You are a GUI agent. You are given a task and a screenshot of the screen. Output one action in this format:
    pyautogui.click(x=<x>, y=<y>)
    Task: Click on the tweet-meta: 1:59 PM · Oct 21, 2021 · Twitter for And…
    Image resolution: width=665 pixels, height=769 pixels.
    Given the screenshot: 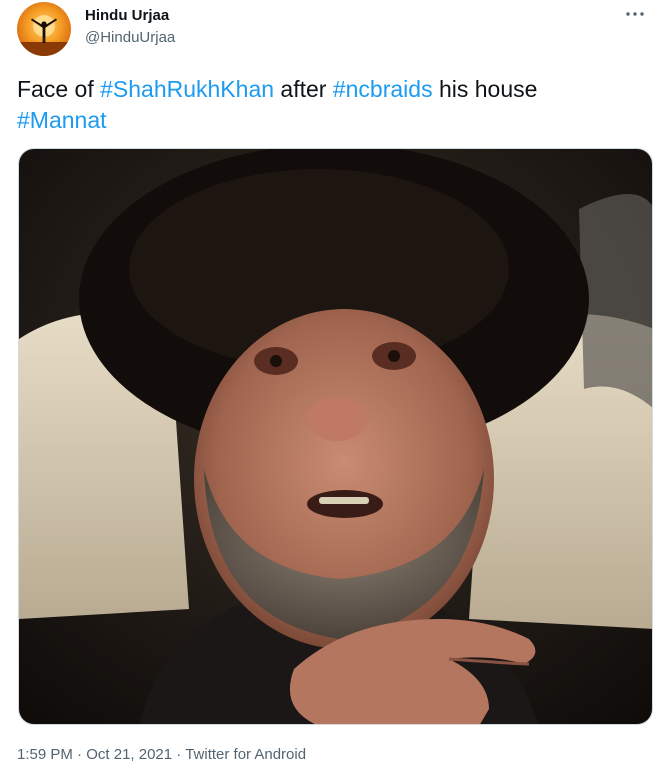 What is the action you would take?
    pyautogui.click(x=161, y=754)
    